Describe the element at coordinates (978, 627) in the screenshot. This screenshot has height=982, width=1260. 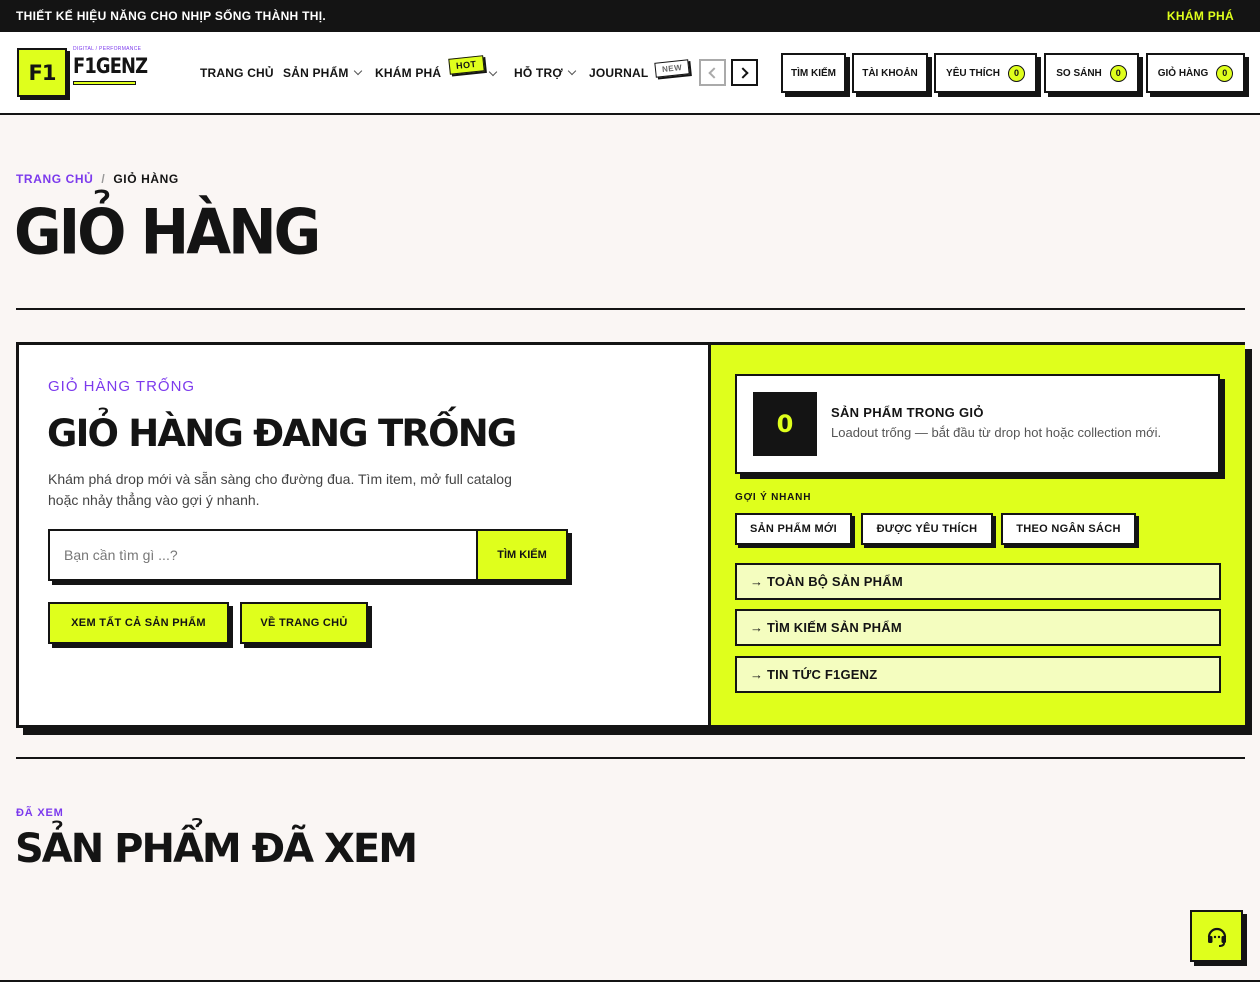
I see `link-search-products: → TÌM KIẾM SẢN PHẨM` at that location.